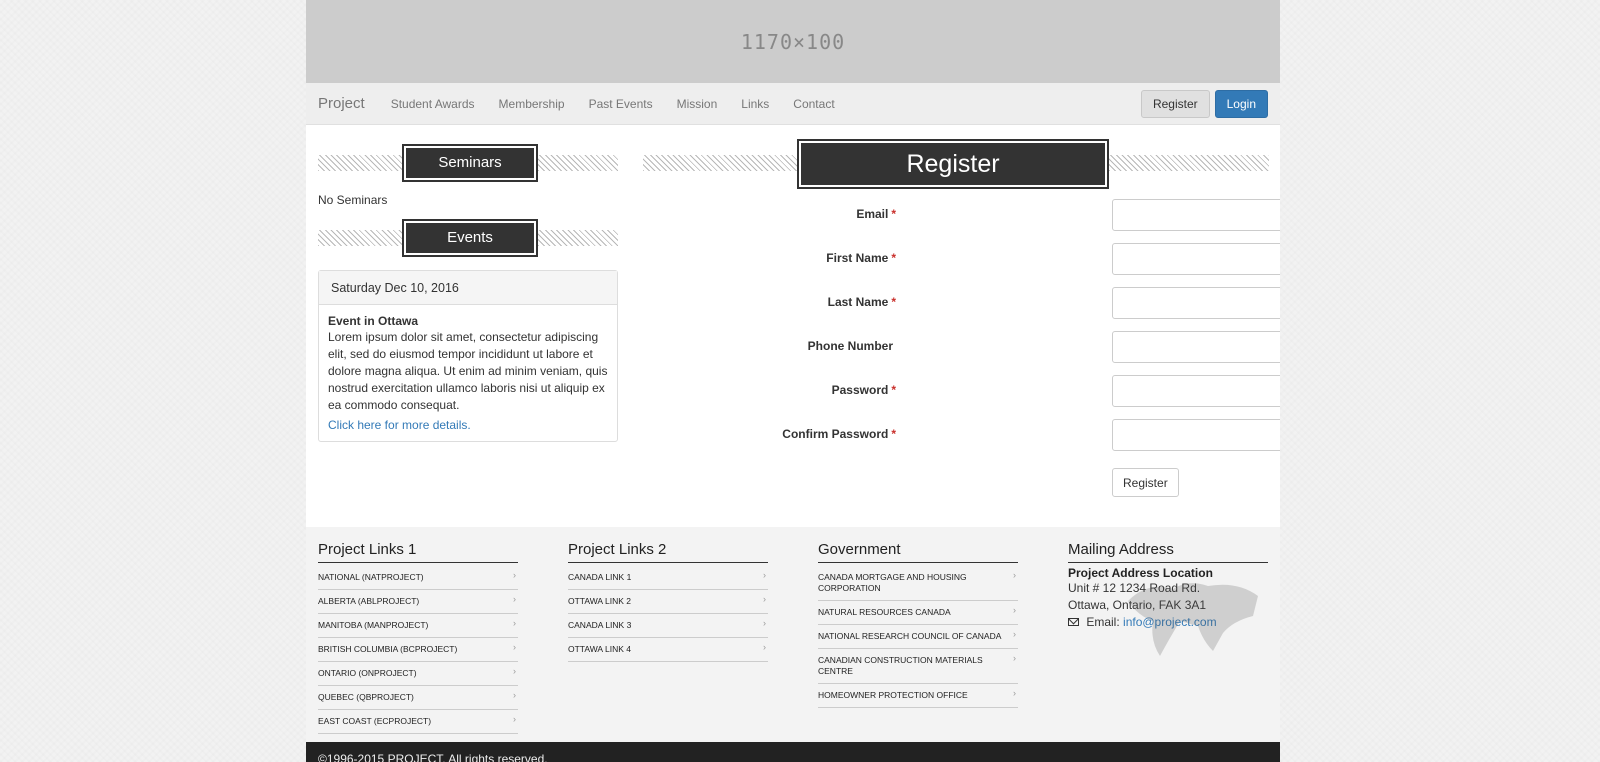 The image size is (1600, 762). What do you see at coordinates (1103, 622) in the screenshot?
I see `email-label: Email:` at bounding box center [1103, 622].